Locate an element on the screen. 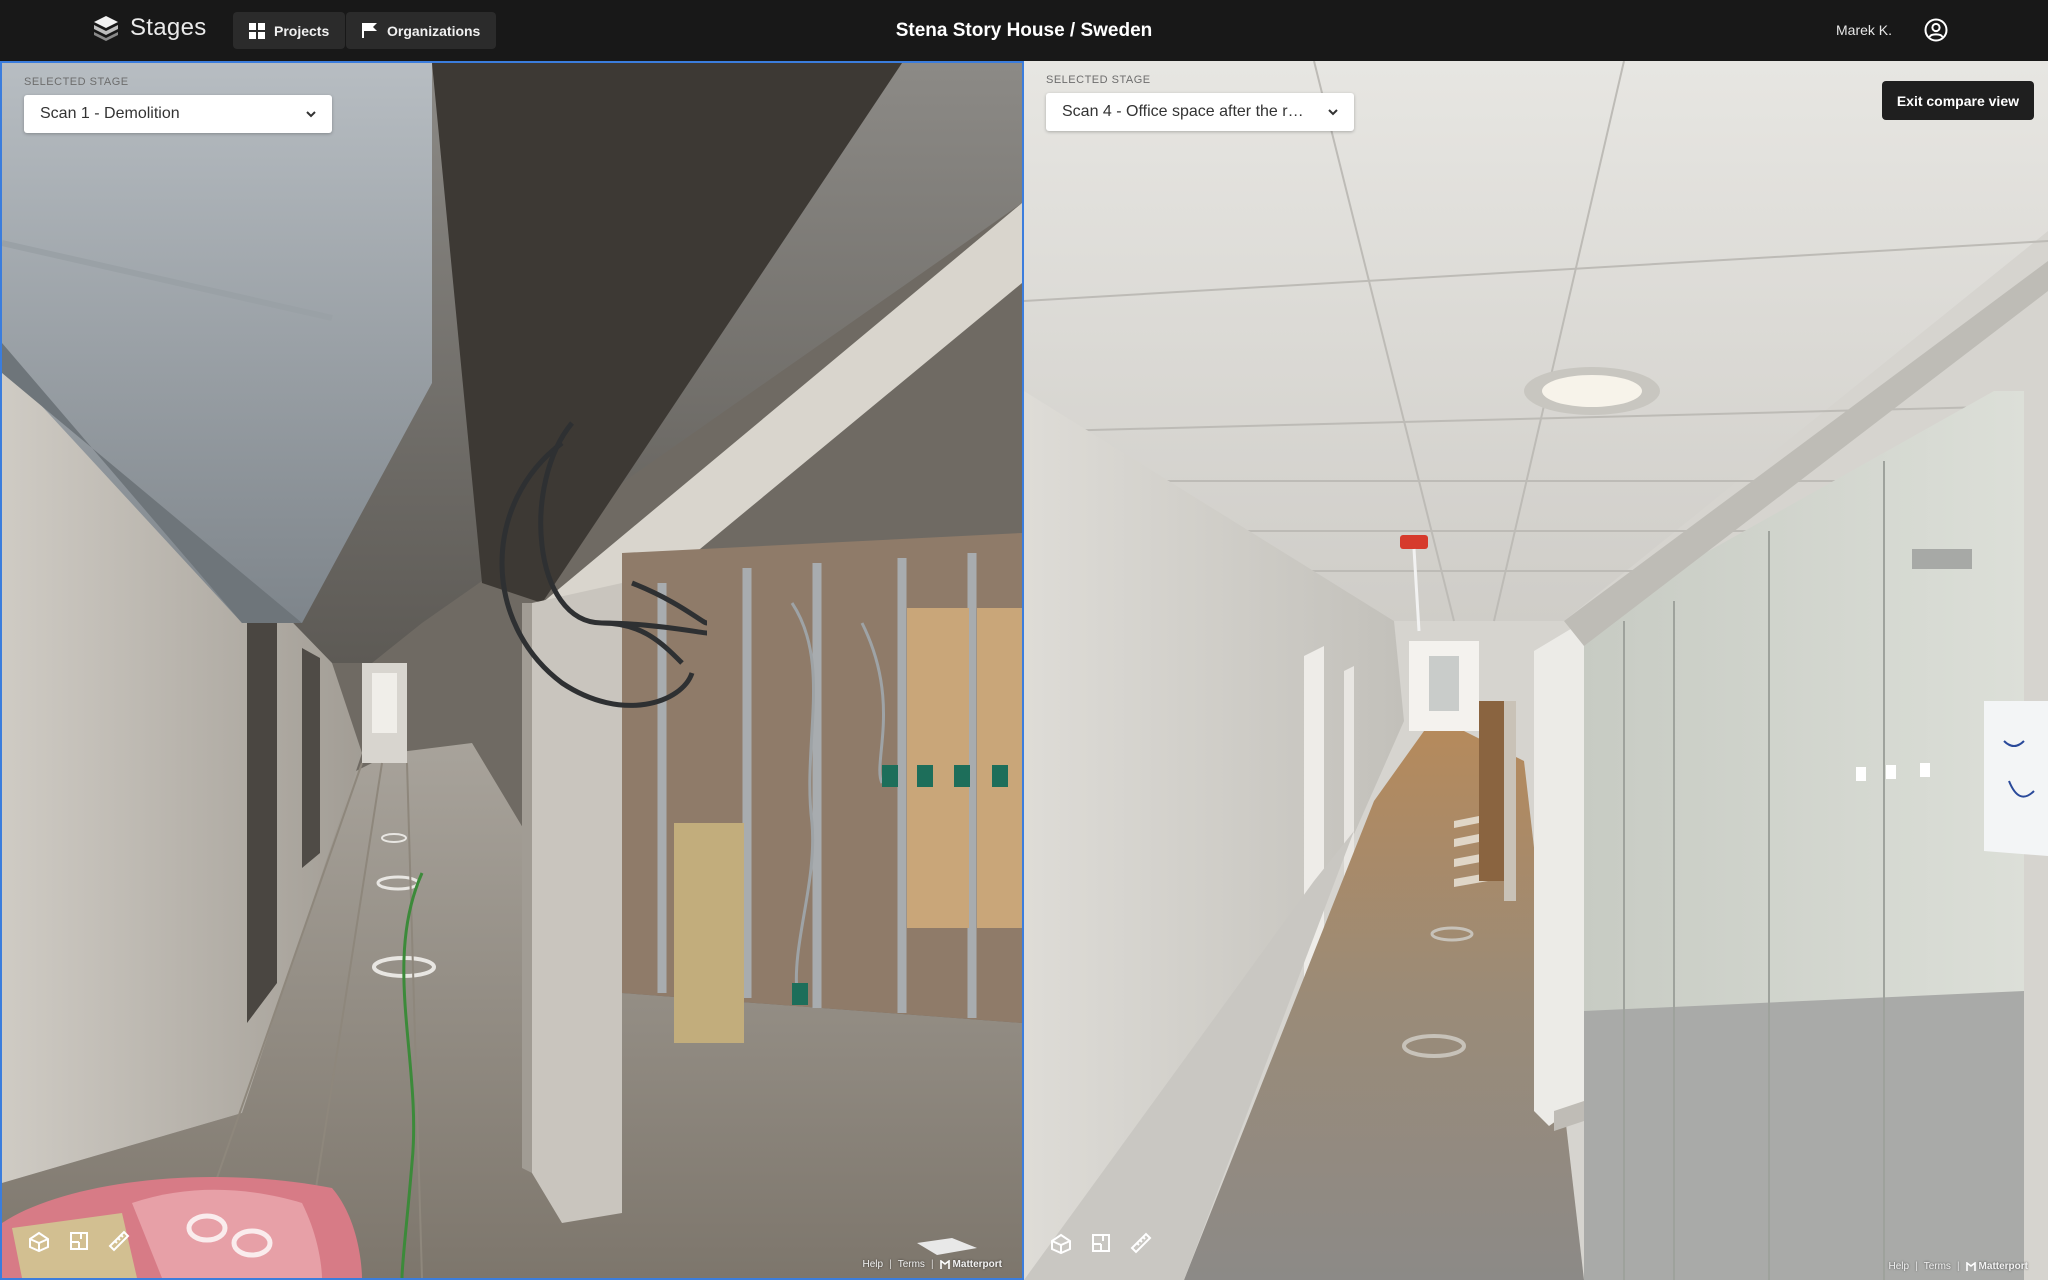 This screenshot has width=2048, height=1280. left-dollhouse-button is located at coordinates (39, 1241).